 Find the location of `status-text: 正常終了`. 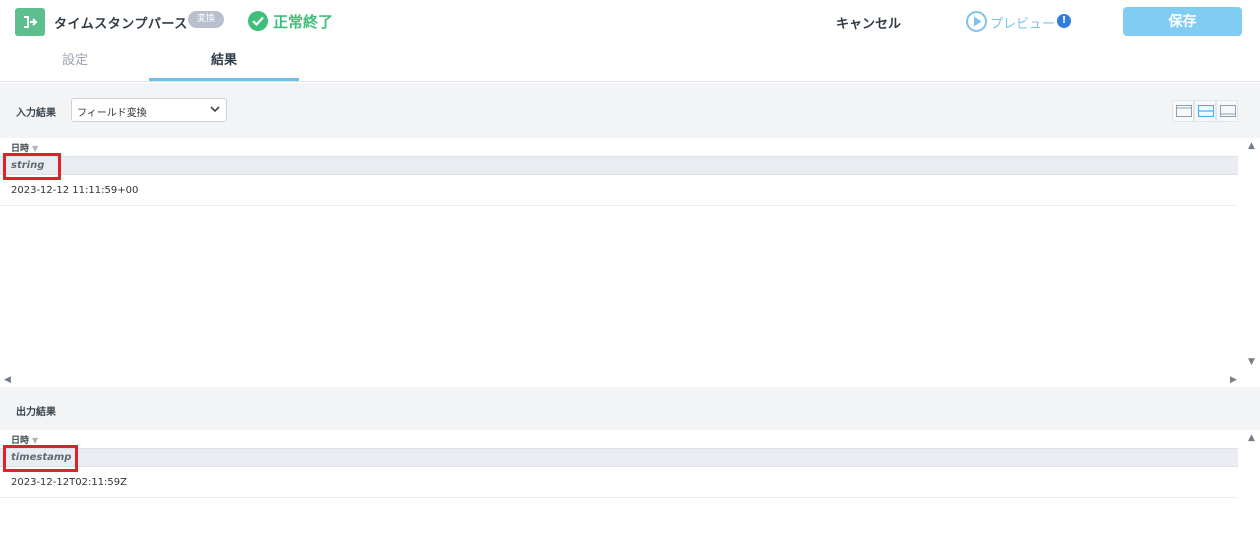

status-text: 正常終了 is located at coordinates (303, 22).